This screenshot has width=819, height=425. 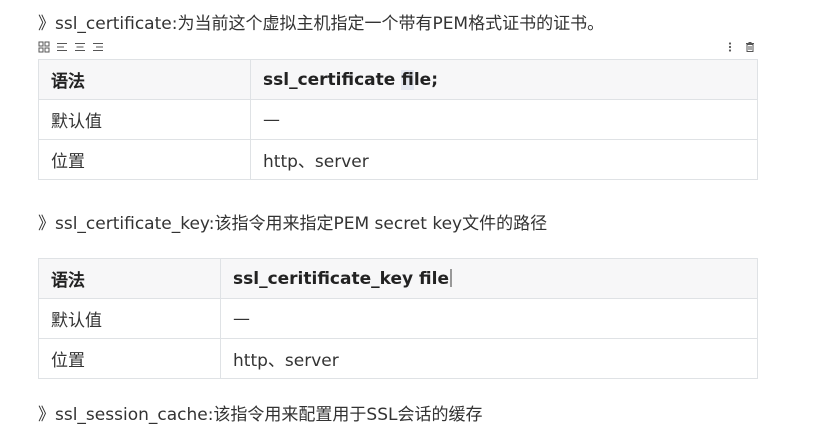 I want to click on trash-icon, so click(x=750, y=45).